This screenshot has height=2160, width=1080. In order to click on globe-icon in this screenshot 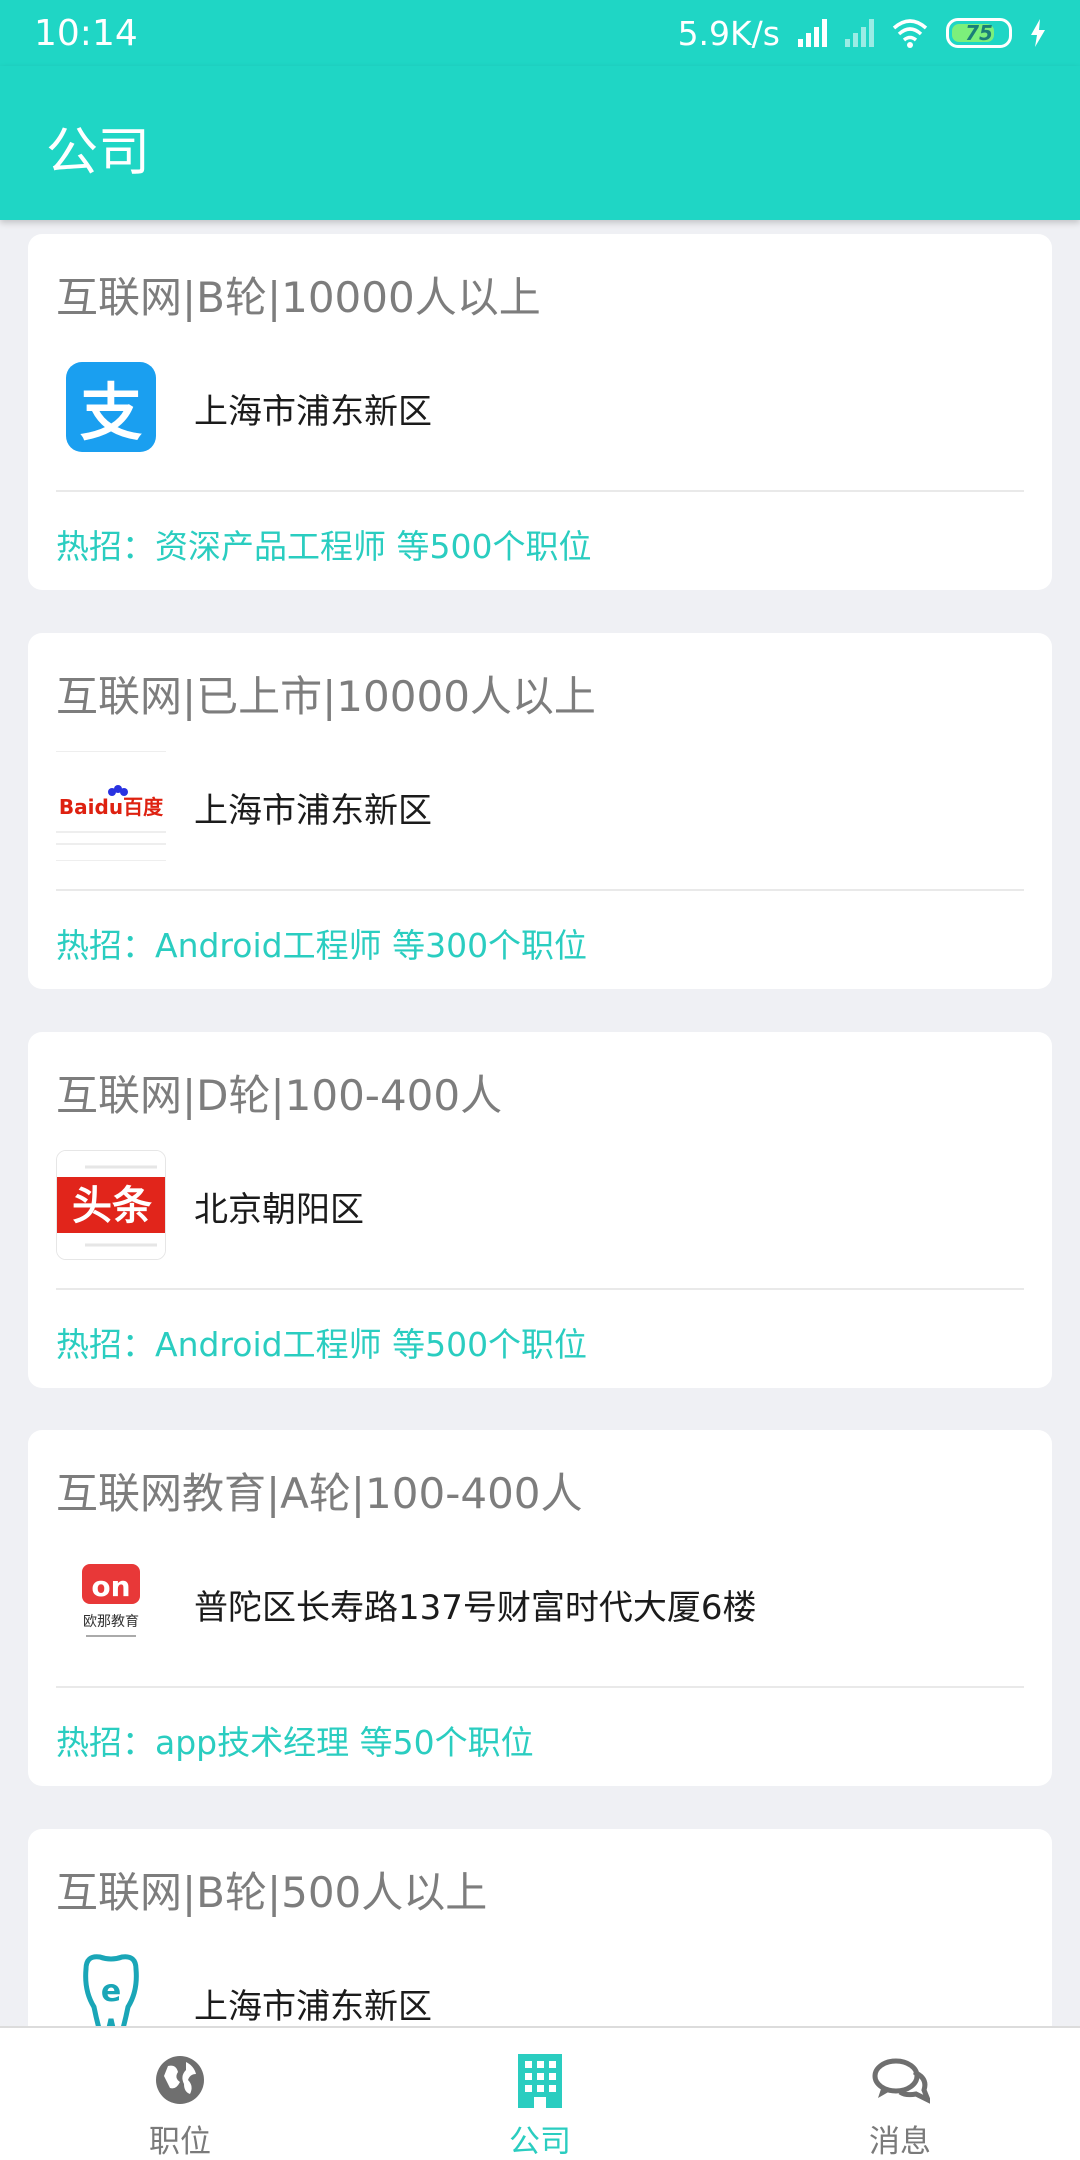, I will do `click(180, 2080)`.